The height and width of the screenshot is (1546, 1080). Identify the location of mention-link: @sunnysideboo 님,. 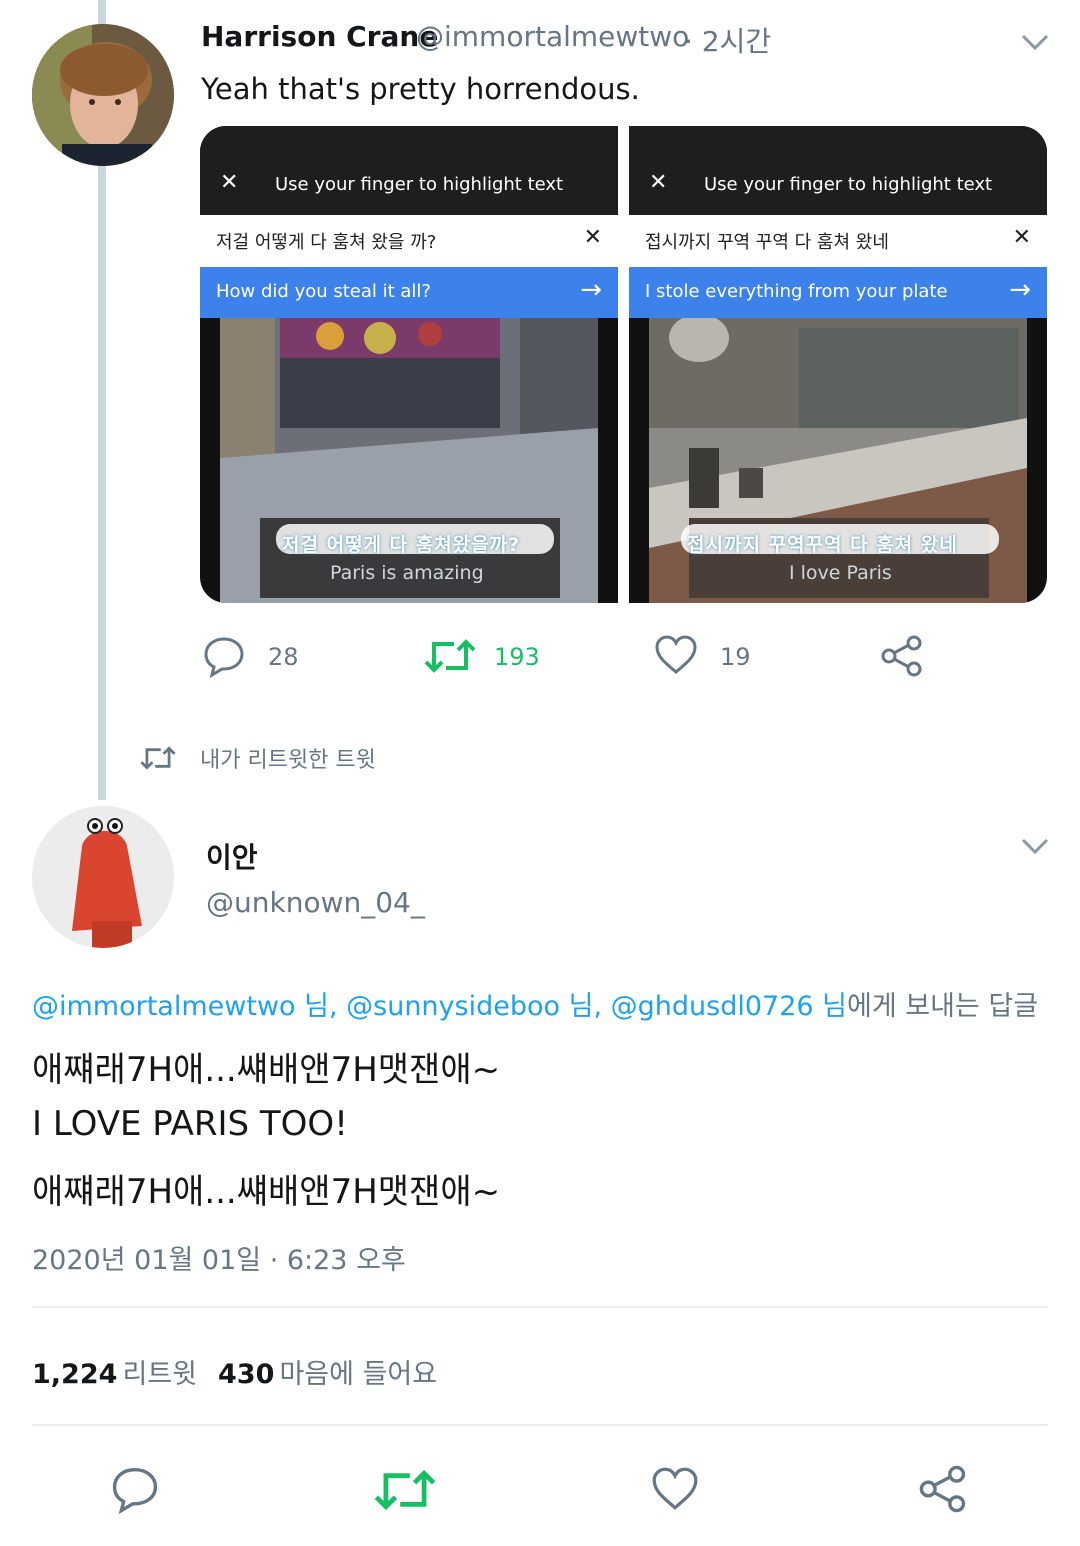
(474, 1006).